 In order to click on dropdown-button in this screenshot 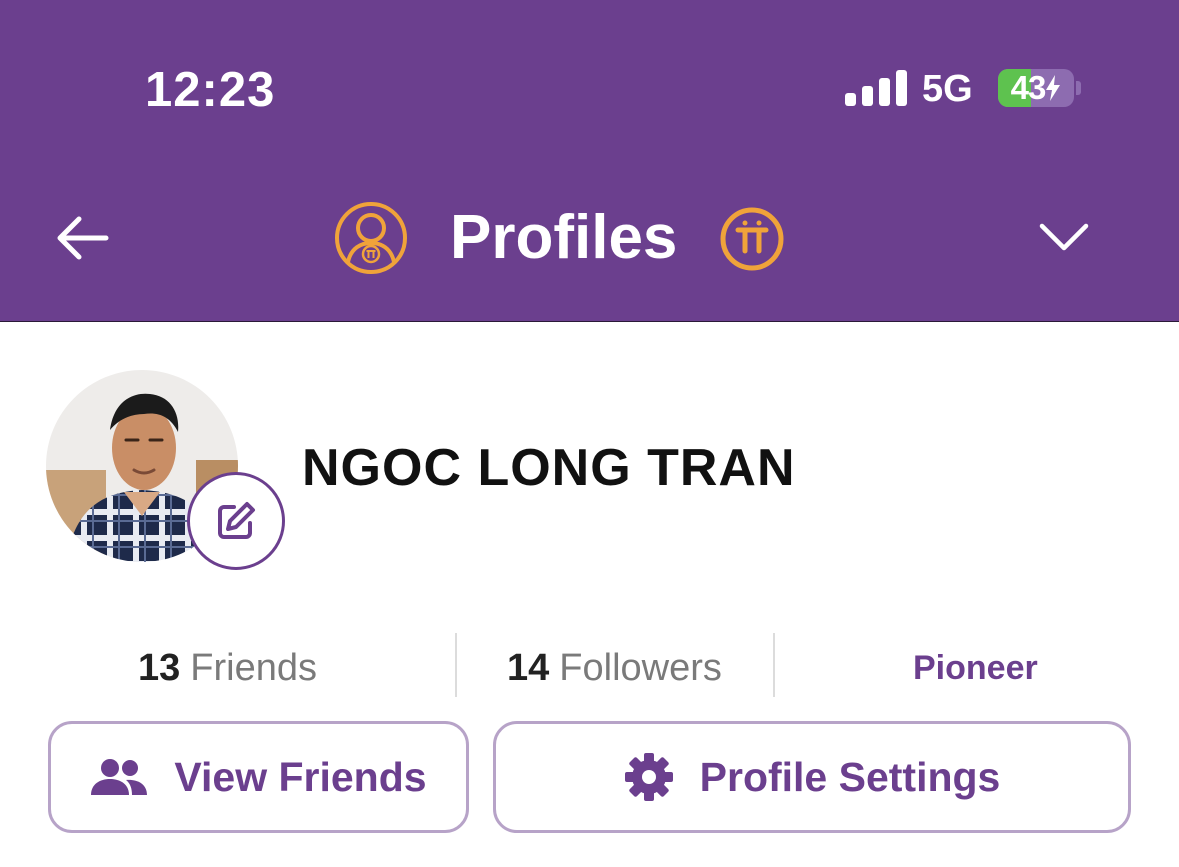, I will do `click(1064, 237)`.